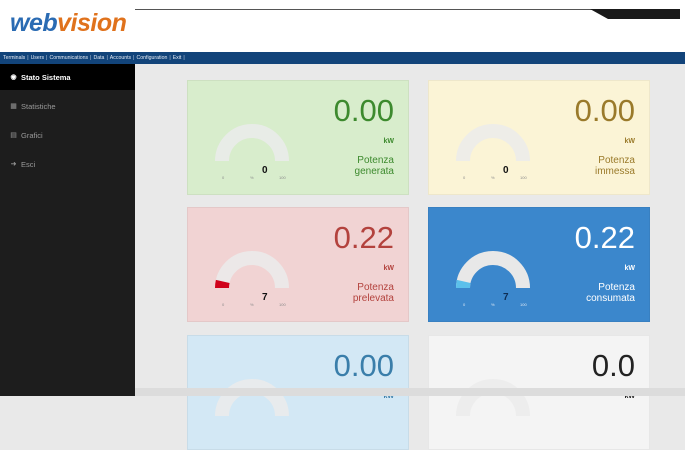  What do you see at coordinates (67, 164) in the screenshot?
I see `sidebar-item-esci: ➜ Esci` at bounding box center [67, 164].